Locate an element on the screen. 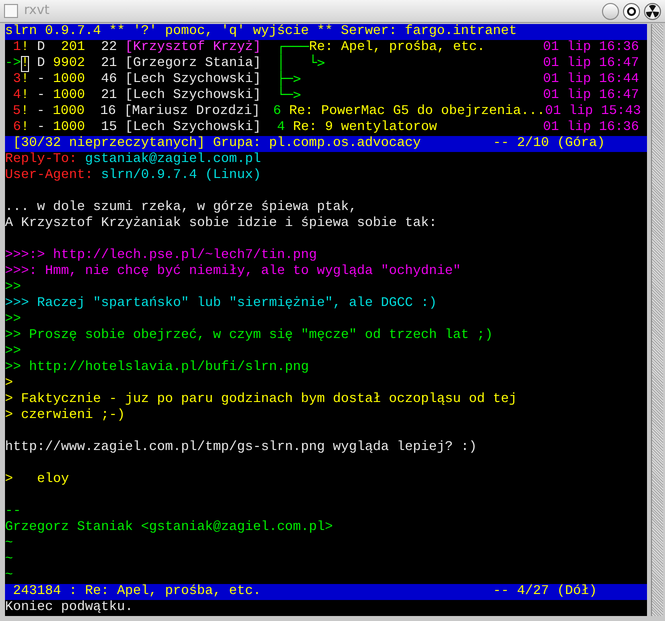 Image resolution: width=665 pixels, height=621 pixels. subject-text: Re: 9 wentylatorow is located at coordinates (365, 128).